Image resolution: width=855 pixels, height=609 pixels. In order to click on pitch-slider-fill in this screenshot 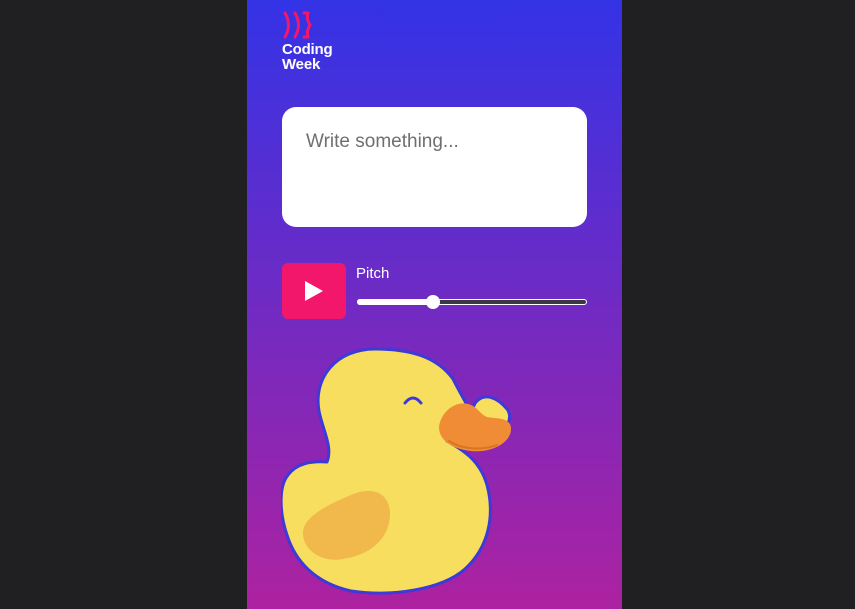, I will do `click(395, 302)`.